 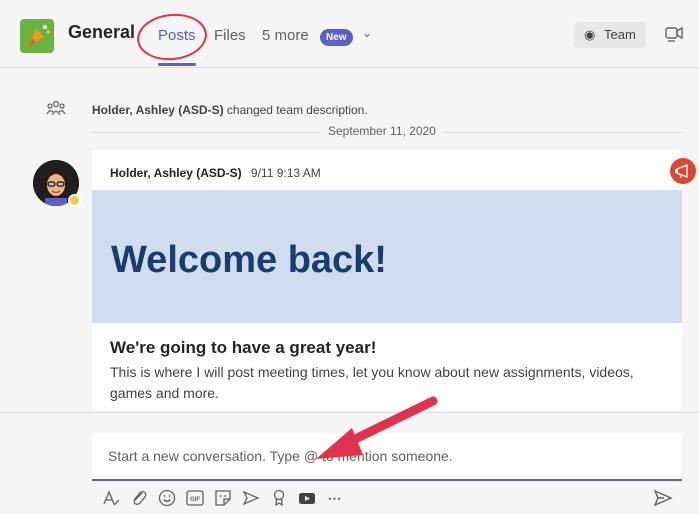 I want to click on party-popper-icon, so click(x=39, y=36).